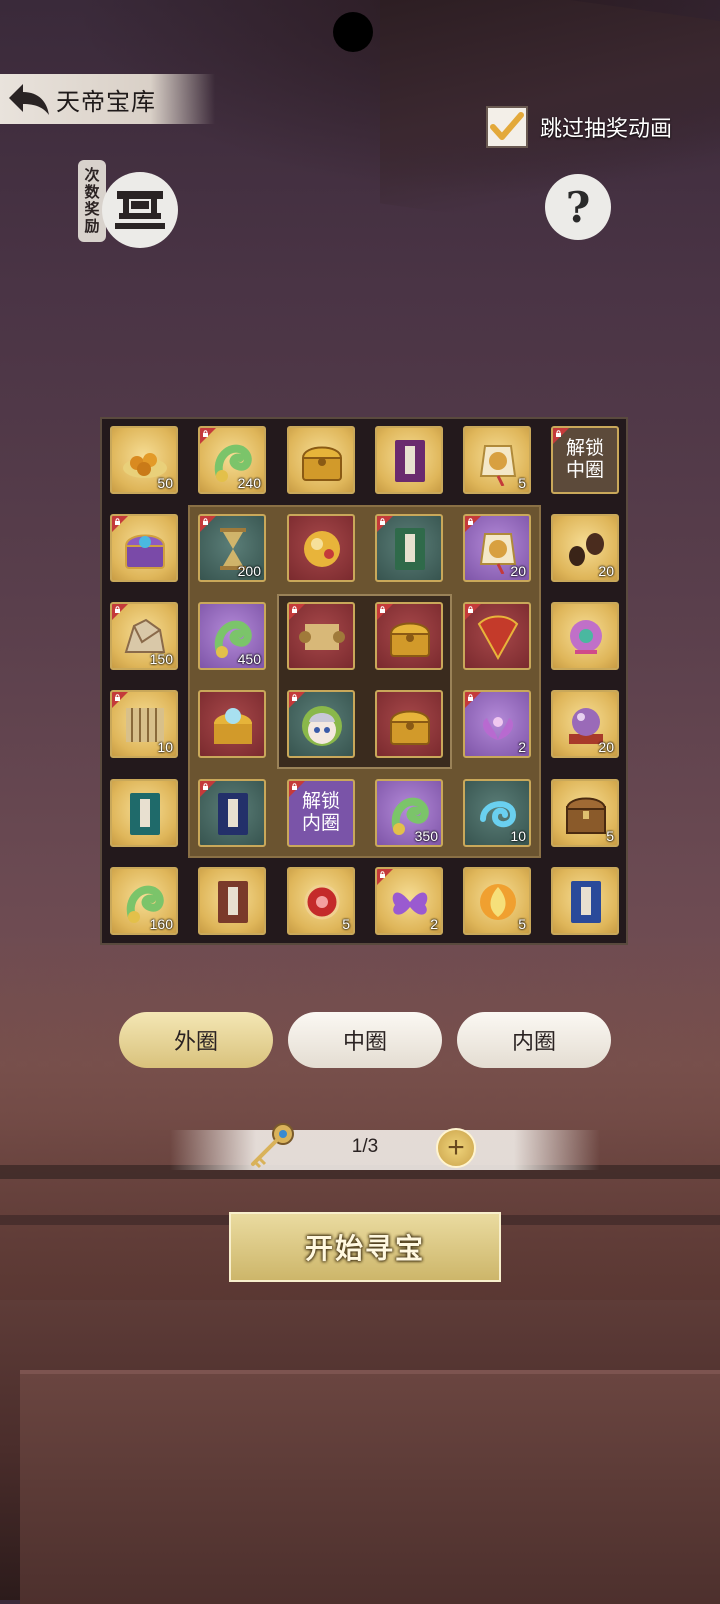 This screenshot has height=1604, width=720. Describe the element at coordinates (196, 1040) in the screenshot. I see `tab-outer-ring: 外圈` at that location.